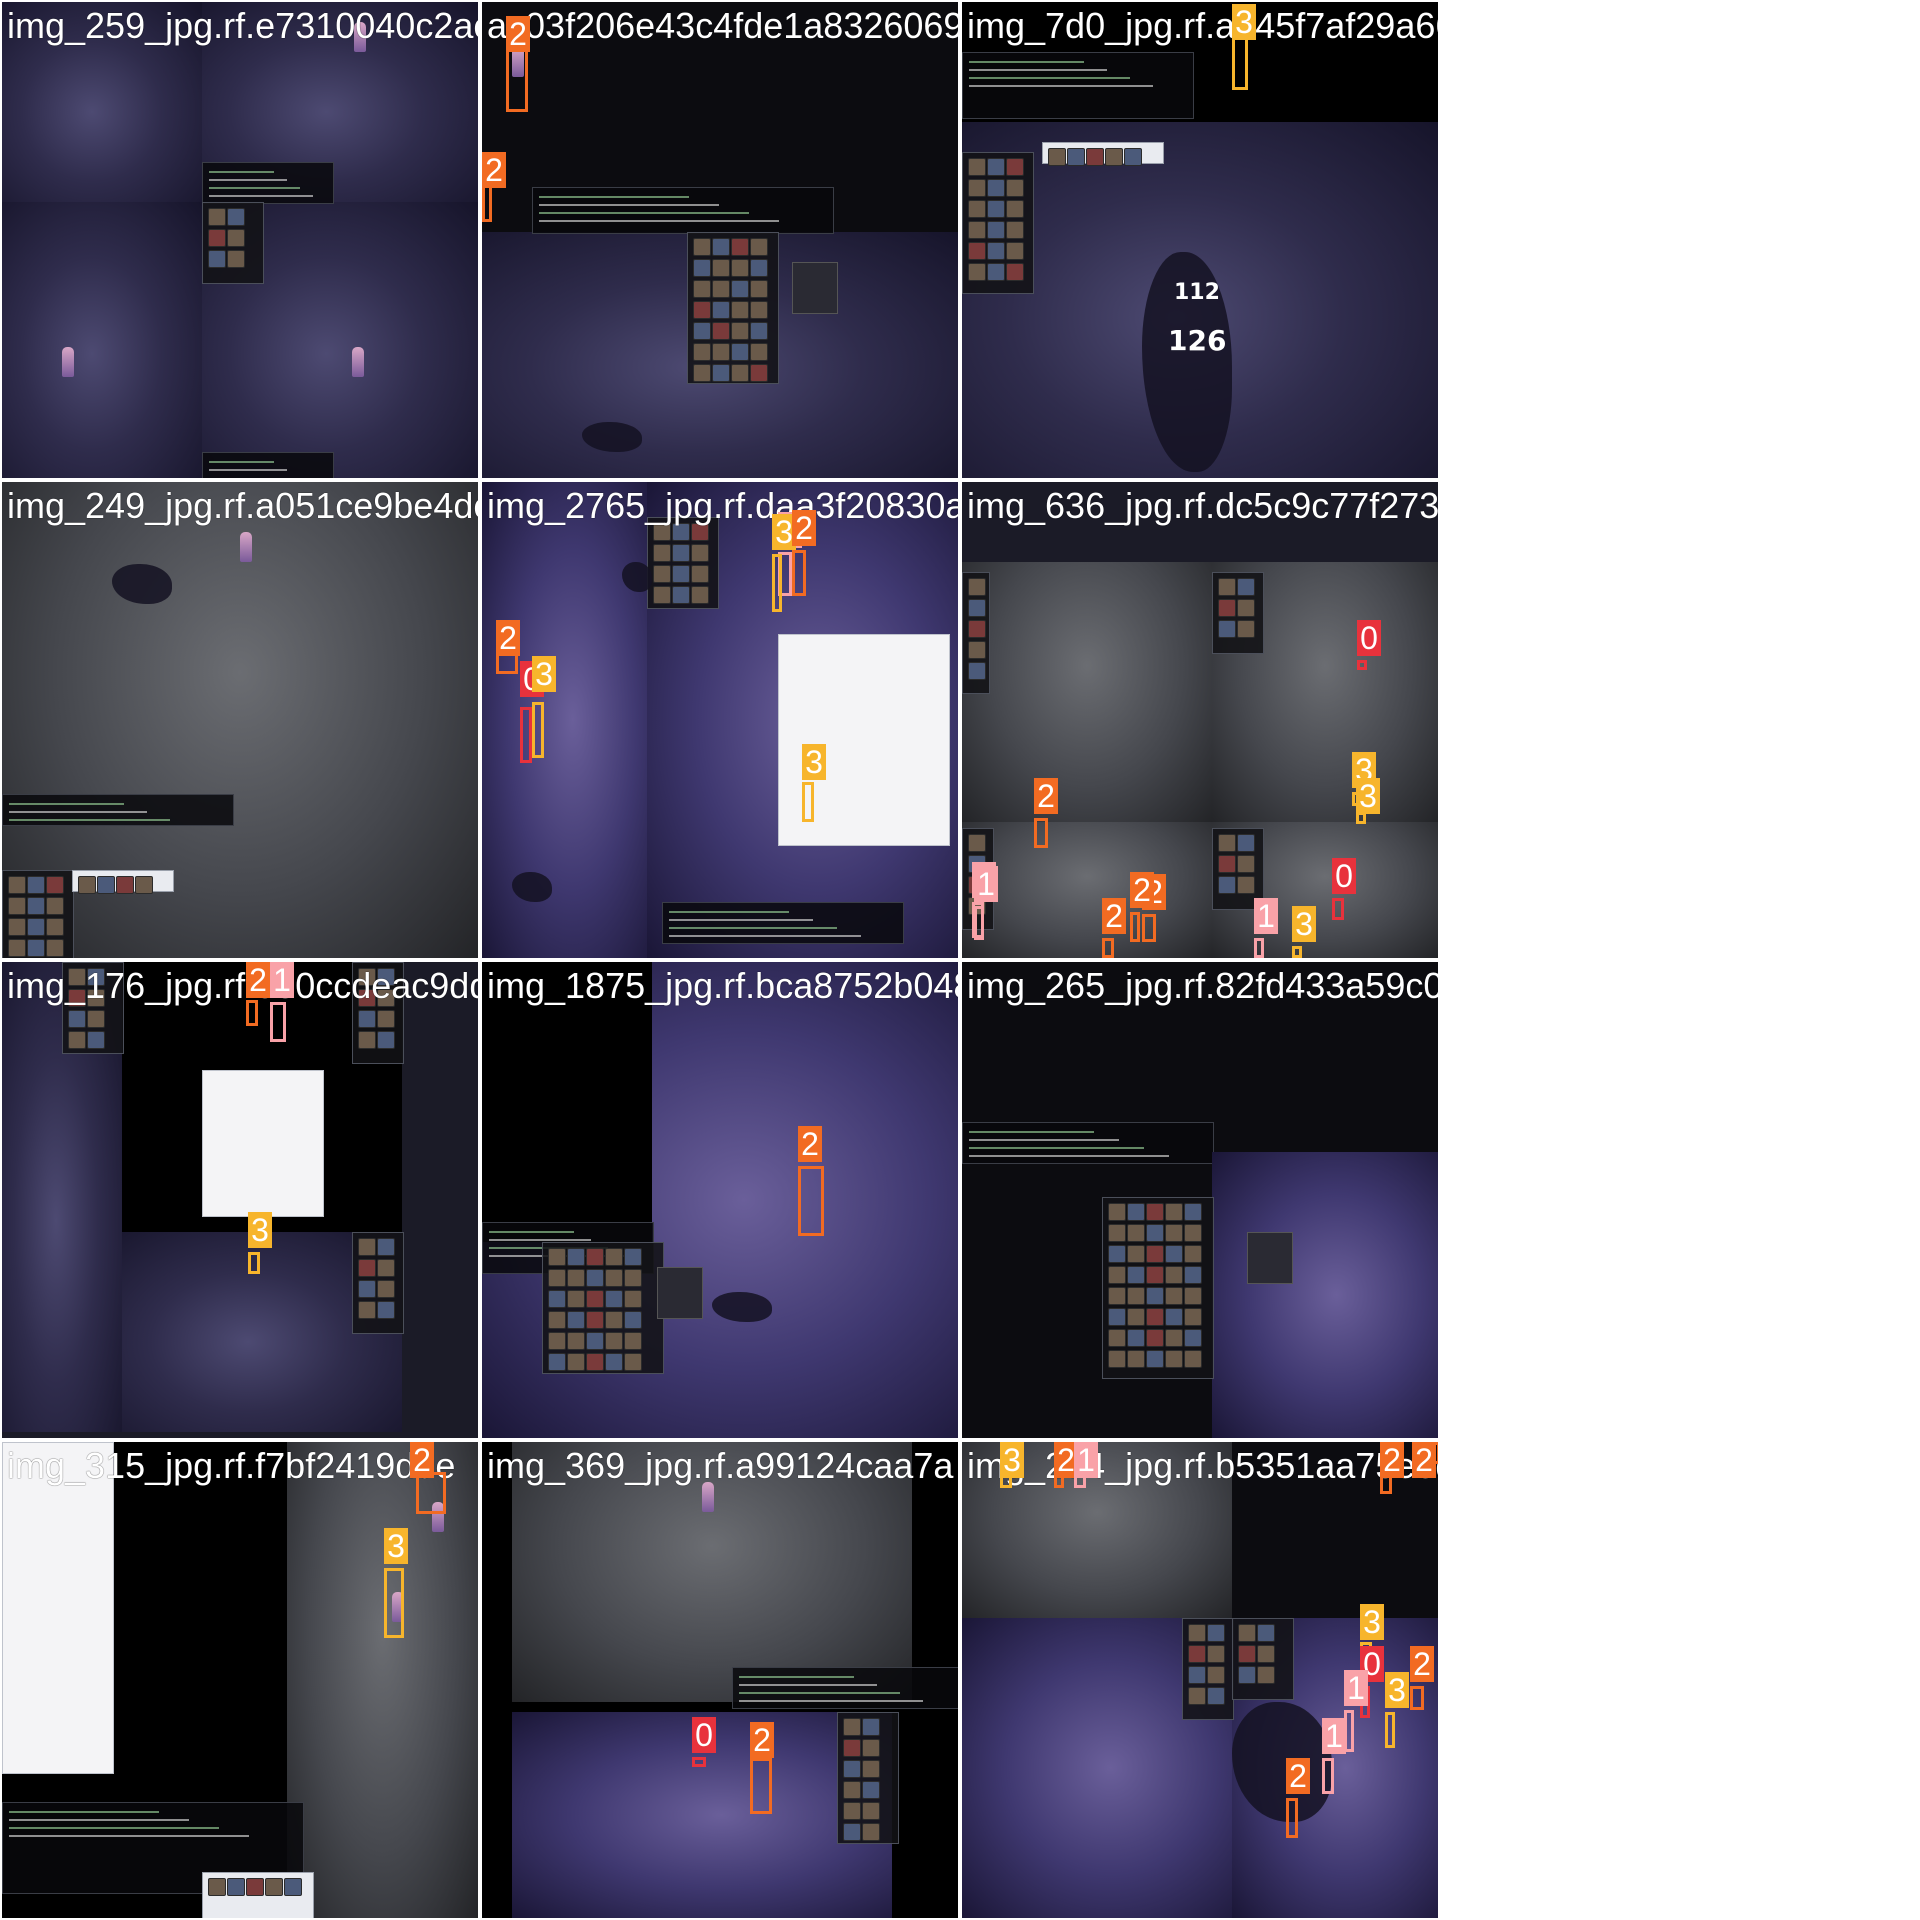  I want to click on class-label: 0, so click(1369, 638).